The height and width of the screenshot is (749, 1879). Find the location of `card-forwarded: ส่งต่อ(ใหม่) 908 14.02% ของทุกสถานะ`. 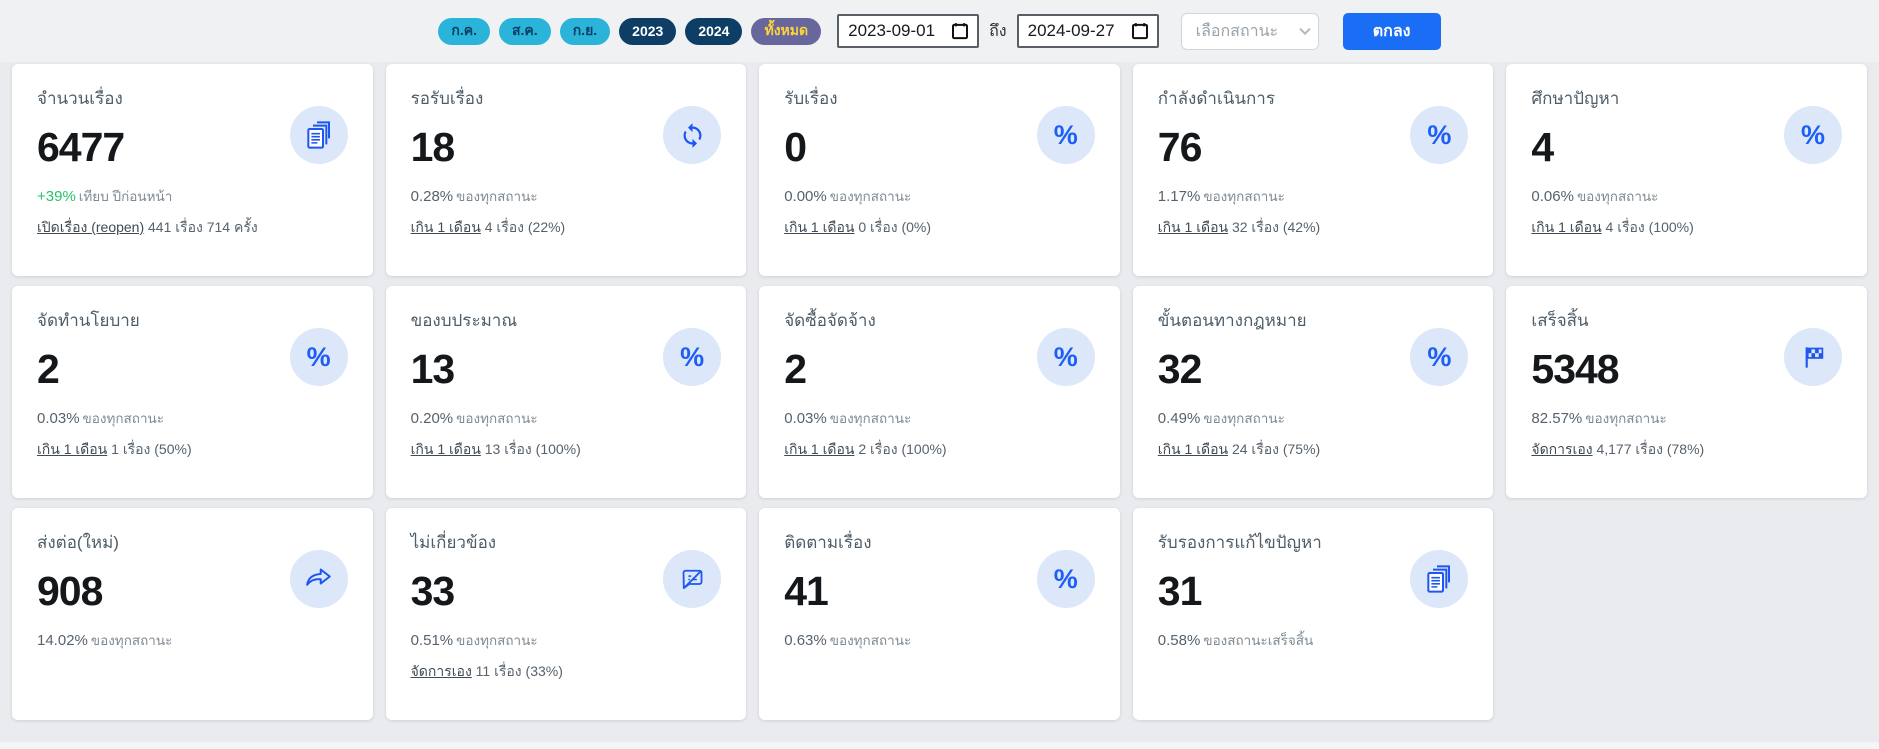

card-forwarded: ส่งต่อ(ใหม่) 908 14.02% ของทุกสถานะ is located at coordinates (192, 614).